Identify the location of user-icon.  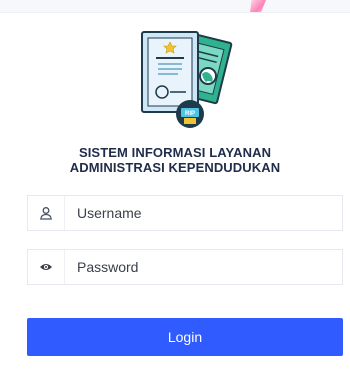
(46, 213).